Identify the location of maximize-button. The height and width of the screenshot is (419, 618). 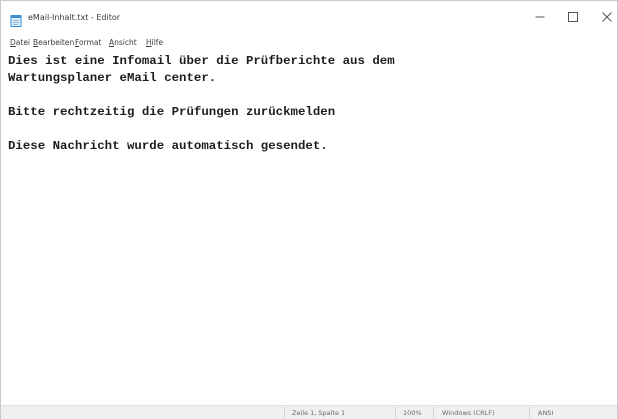
(573, 17).